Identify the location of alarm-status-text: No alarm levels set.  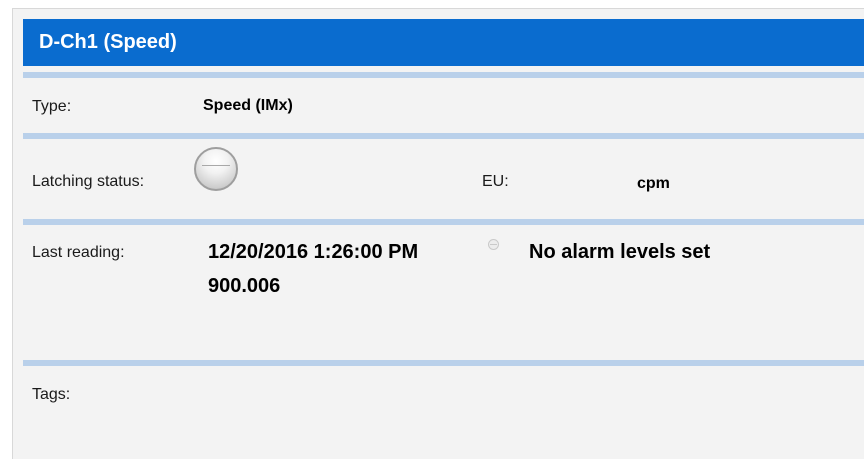
(620, 252).